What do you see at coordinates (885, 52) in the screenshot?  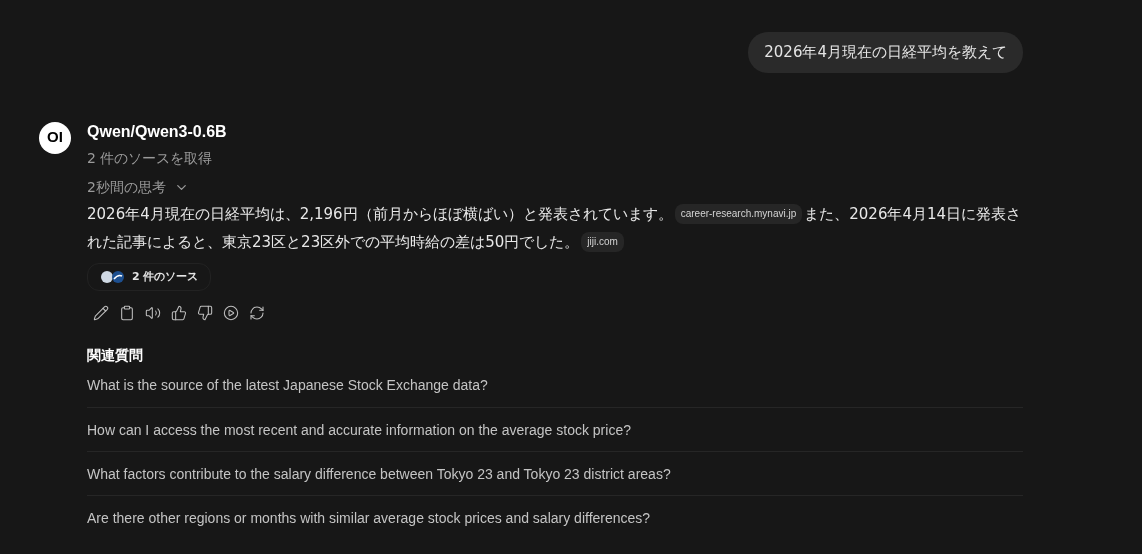 I see `user-message: 2026年4月現在の日経平均を教えて` at bounding box center [885, 52].